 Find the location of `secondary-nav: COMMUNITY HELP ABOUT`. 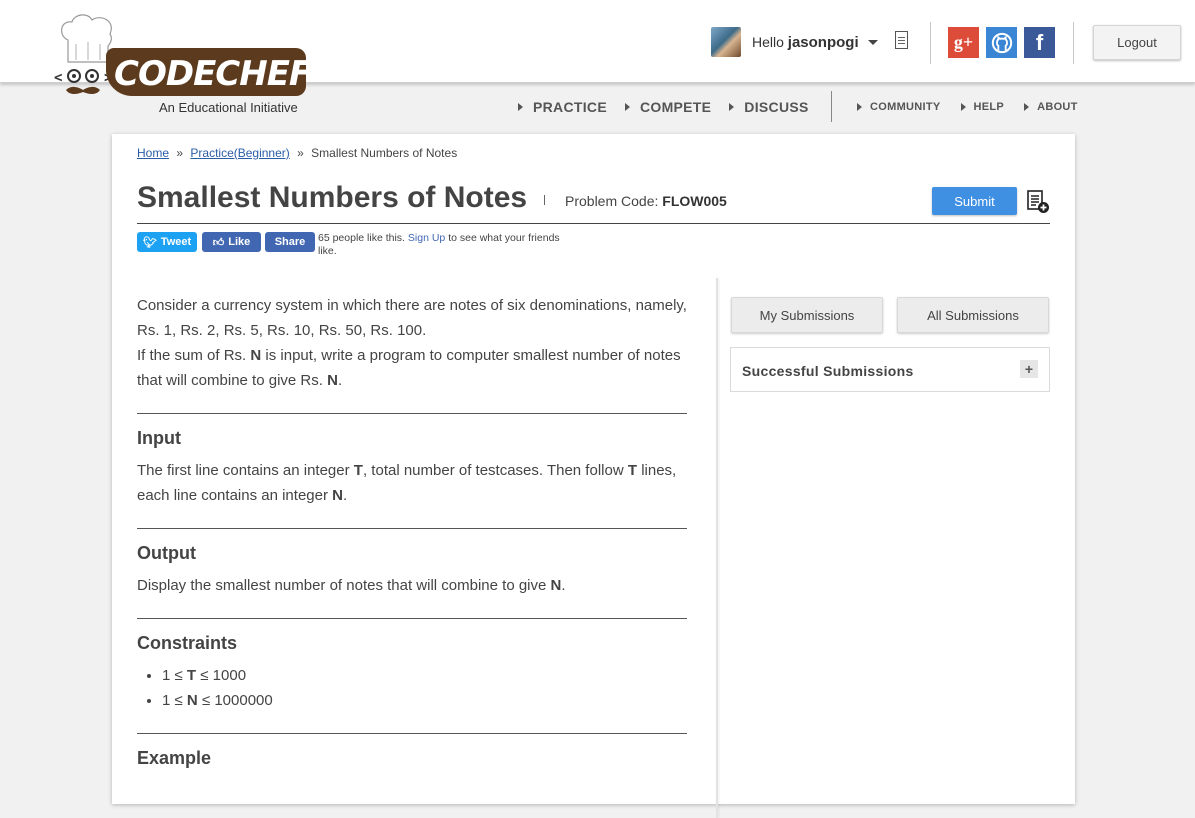

secondary-nav: COMMUNITY HELP ABOUT is located at coordinates (977, 107).